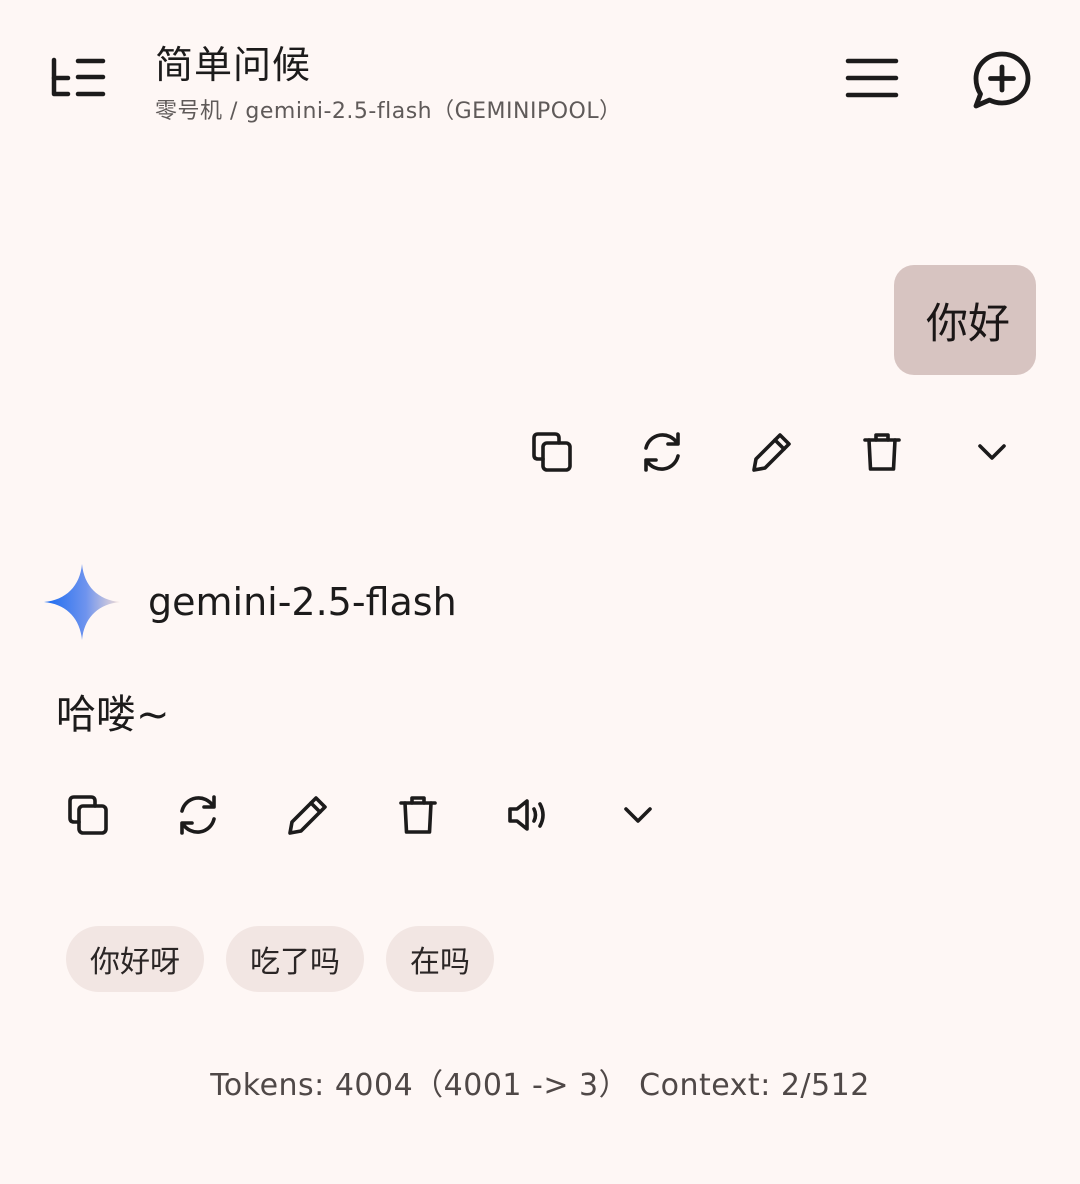 Image resolution: width=1080 pixels, height=1184 pixels. Describe the element at coordinates (388, 109) in the screenshot. I see `model-subtitle: 零号机 / gemini-2.5-flash（GEMINIPOOL）` at that location.